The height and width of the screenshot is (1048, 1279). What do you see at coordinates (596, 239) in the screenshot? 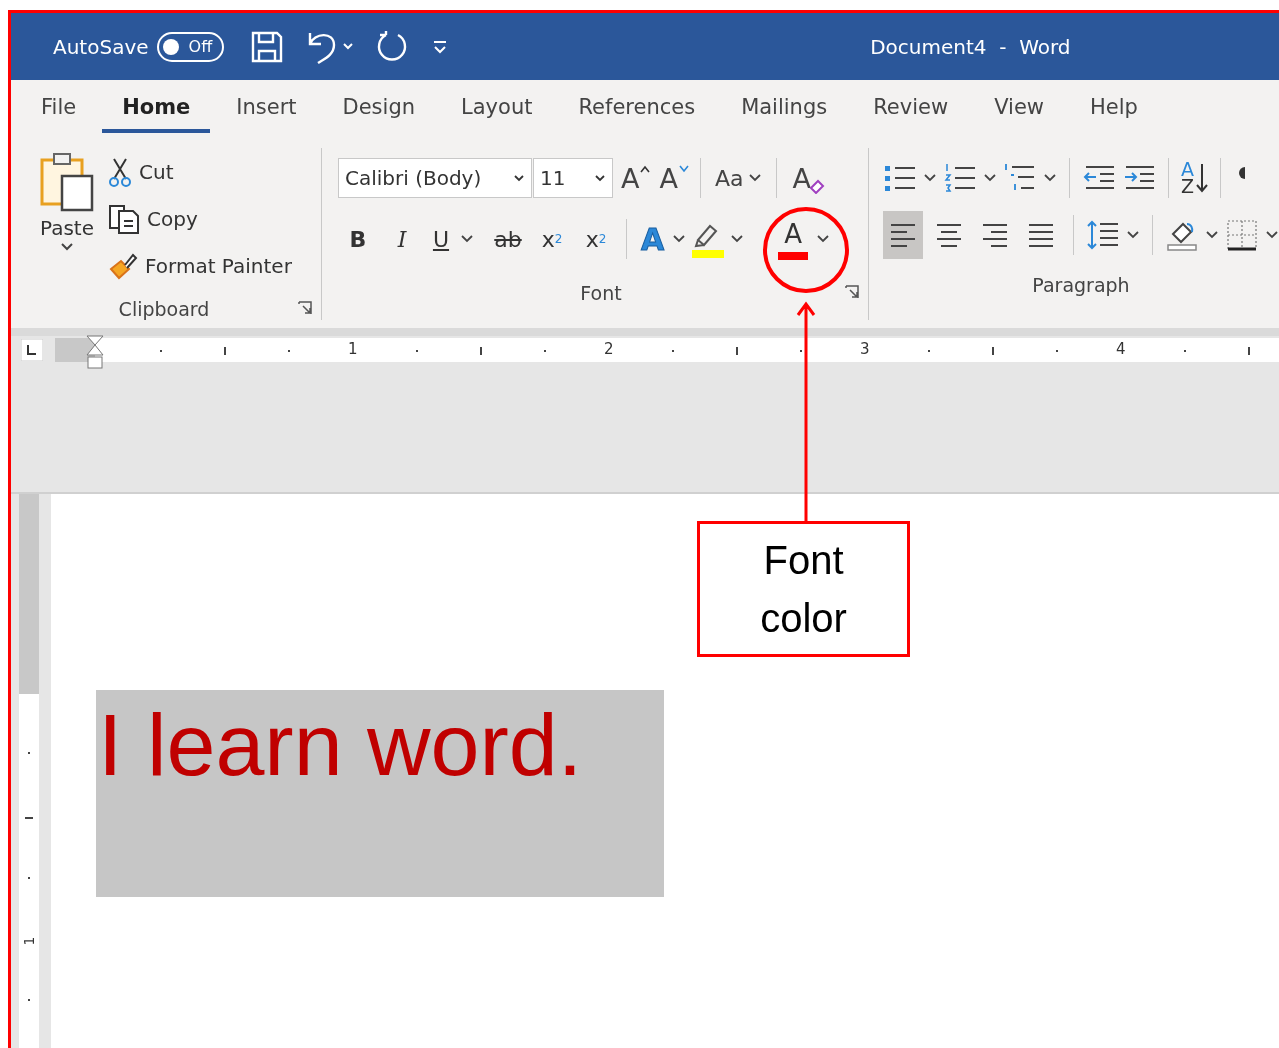
I see `superscript-button: x$^{2}$` at bounding box center [596, 239].